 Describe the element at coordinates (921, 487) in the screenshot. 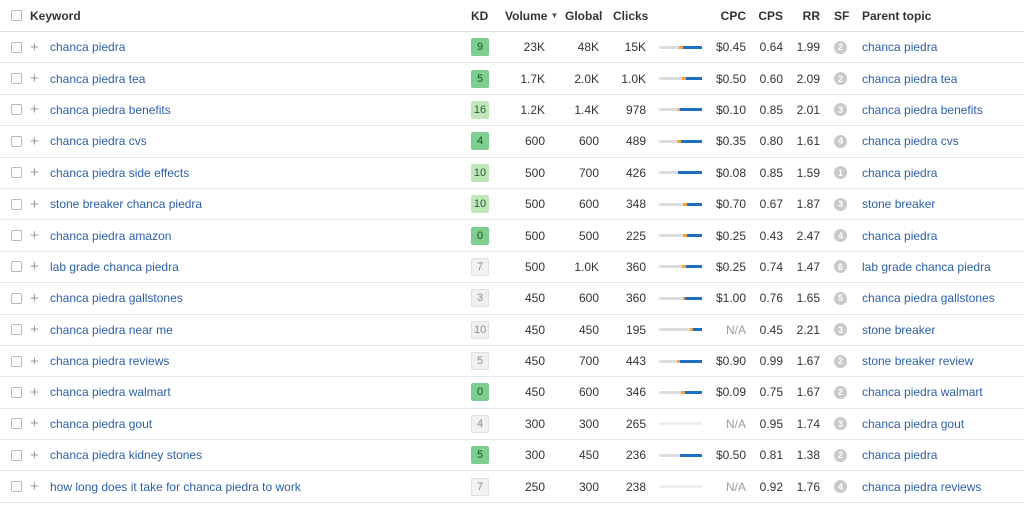

I see `parent-topic-link: chanca piedra reviews` at that location.